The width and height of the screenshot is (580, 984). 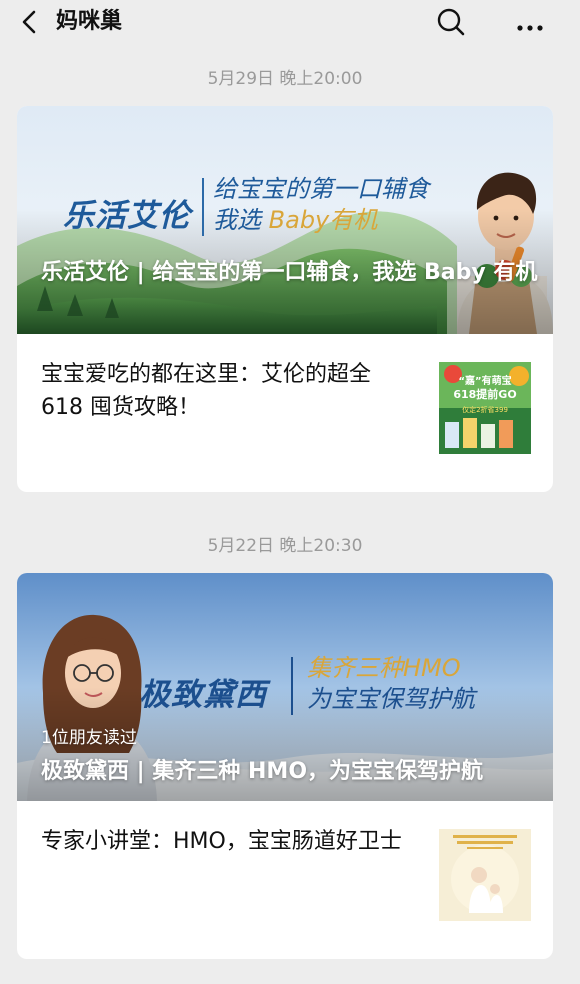 I want to click on cover-slogan-line1: 给宝宝的第一口辅食, so click(x=321, y=189).